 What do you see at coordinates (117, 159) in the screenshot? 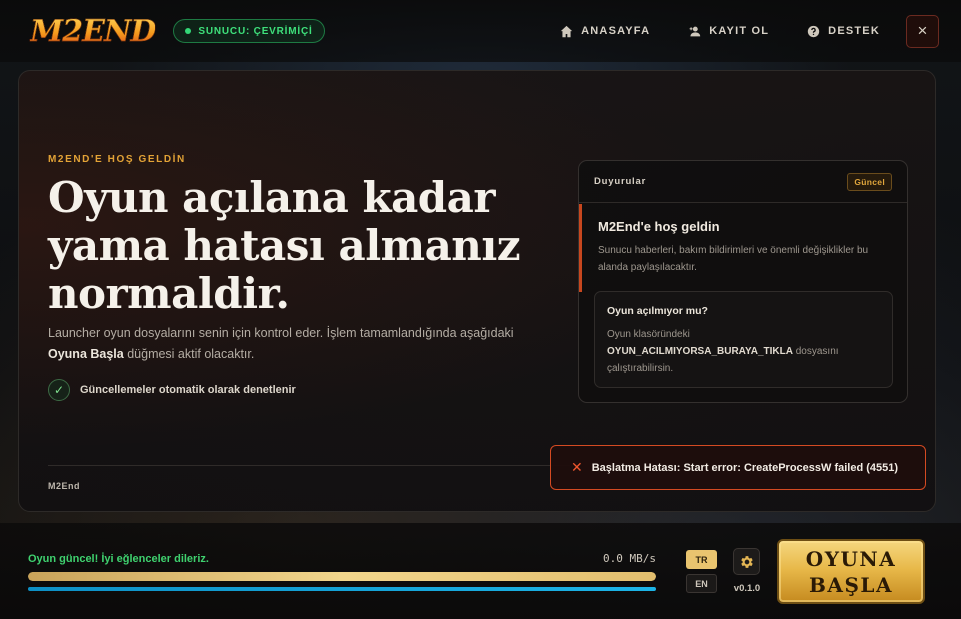
I see `welcome-eyebrow: M2END'E HOŞ GELDİN` at bounding box center [117, 159].